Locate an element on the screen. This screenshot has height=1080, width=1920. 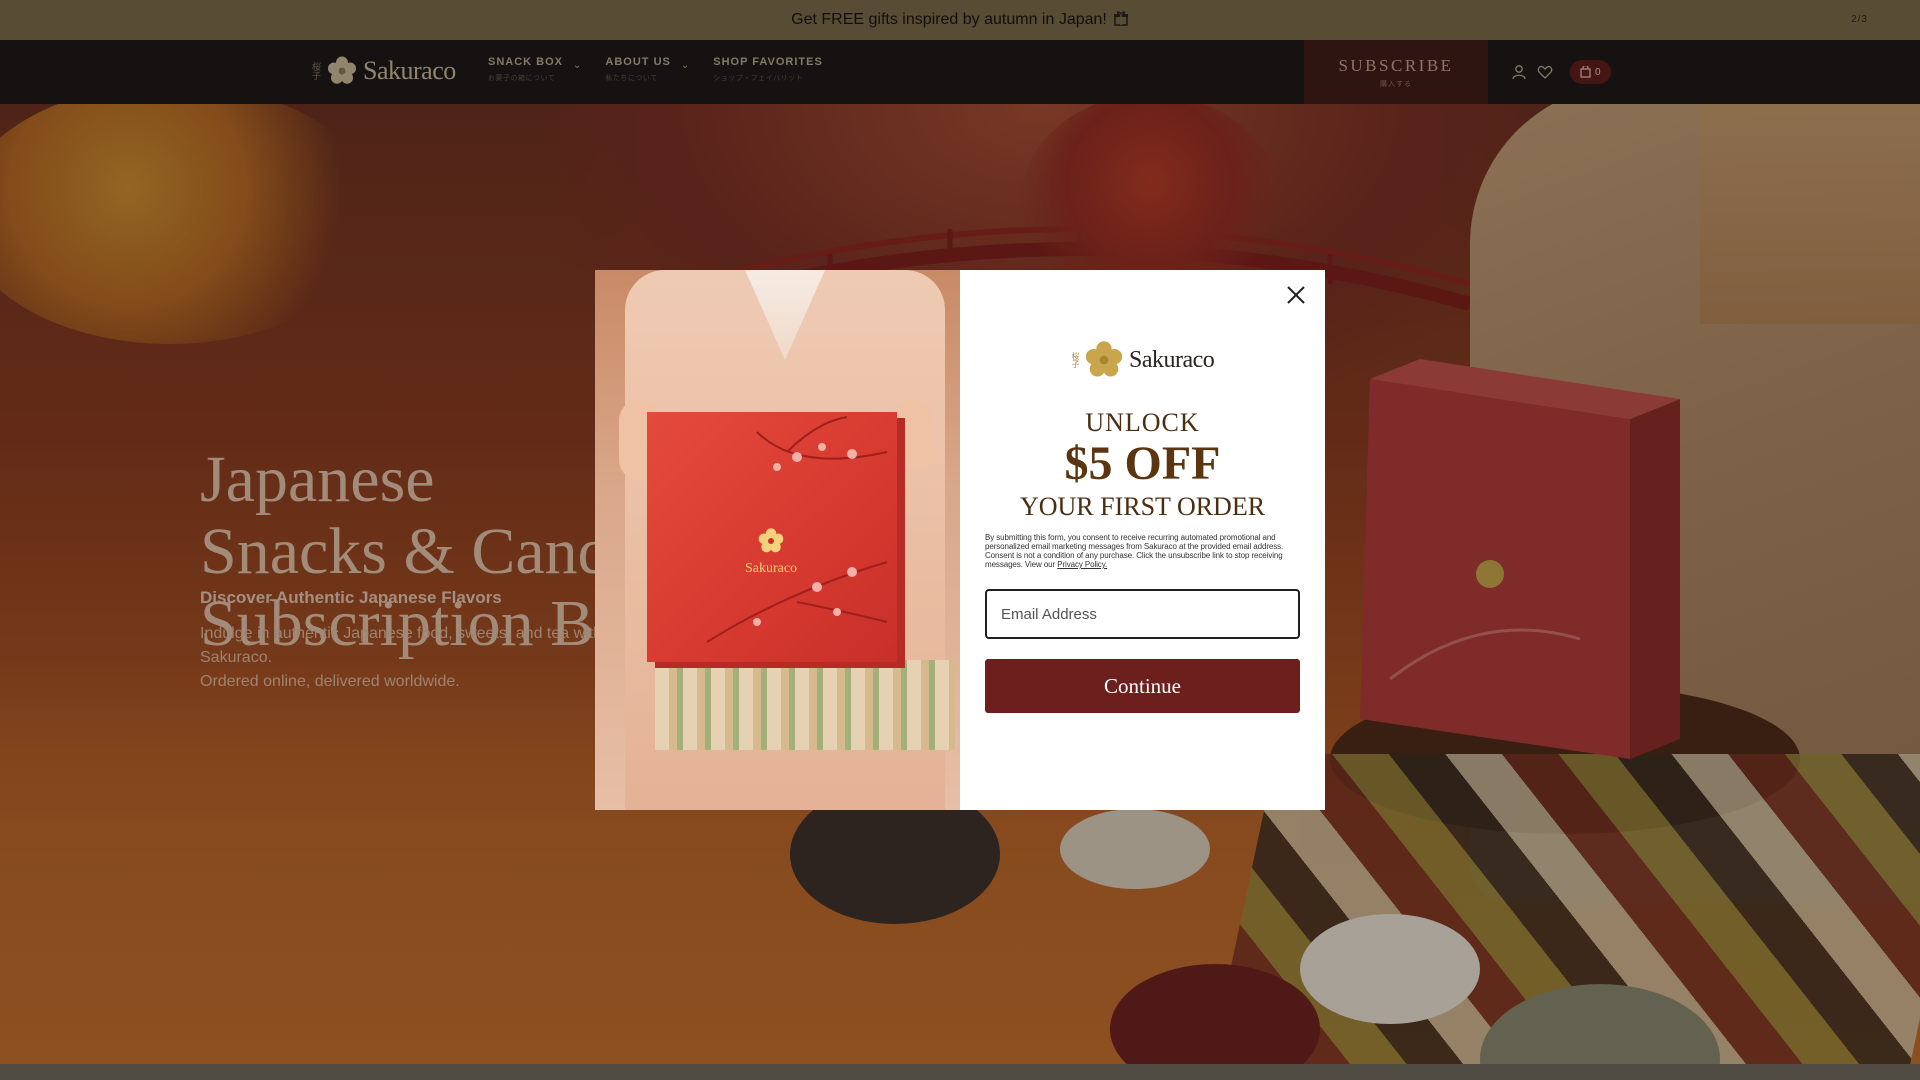
headline-discount: $5 OFF is located at coordinates (1142, 463).